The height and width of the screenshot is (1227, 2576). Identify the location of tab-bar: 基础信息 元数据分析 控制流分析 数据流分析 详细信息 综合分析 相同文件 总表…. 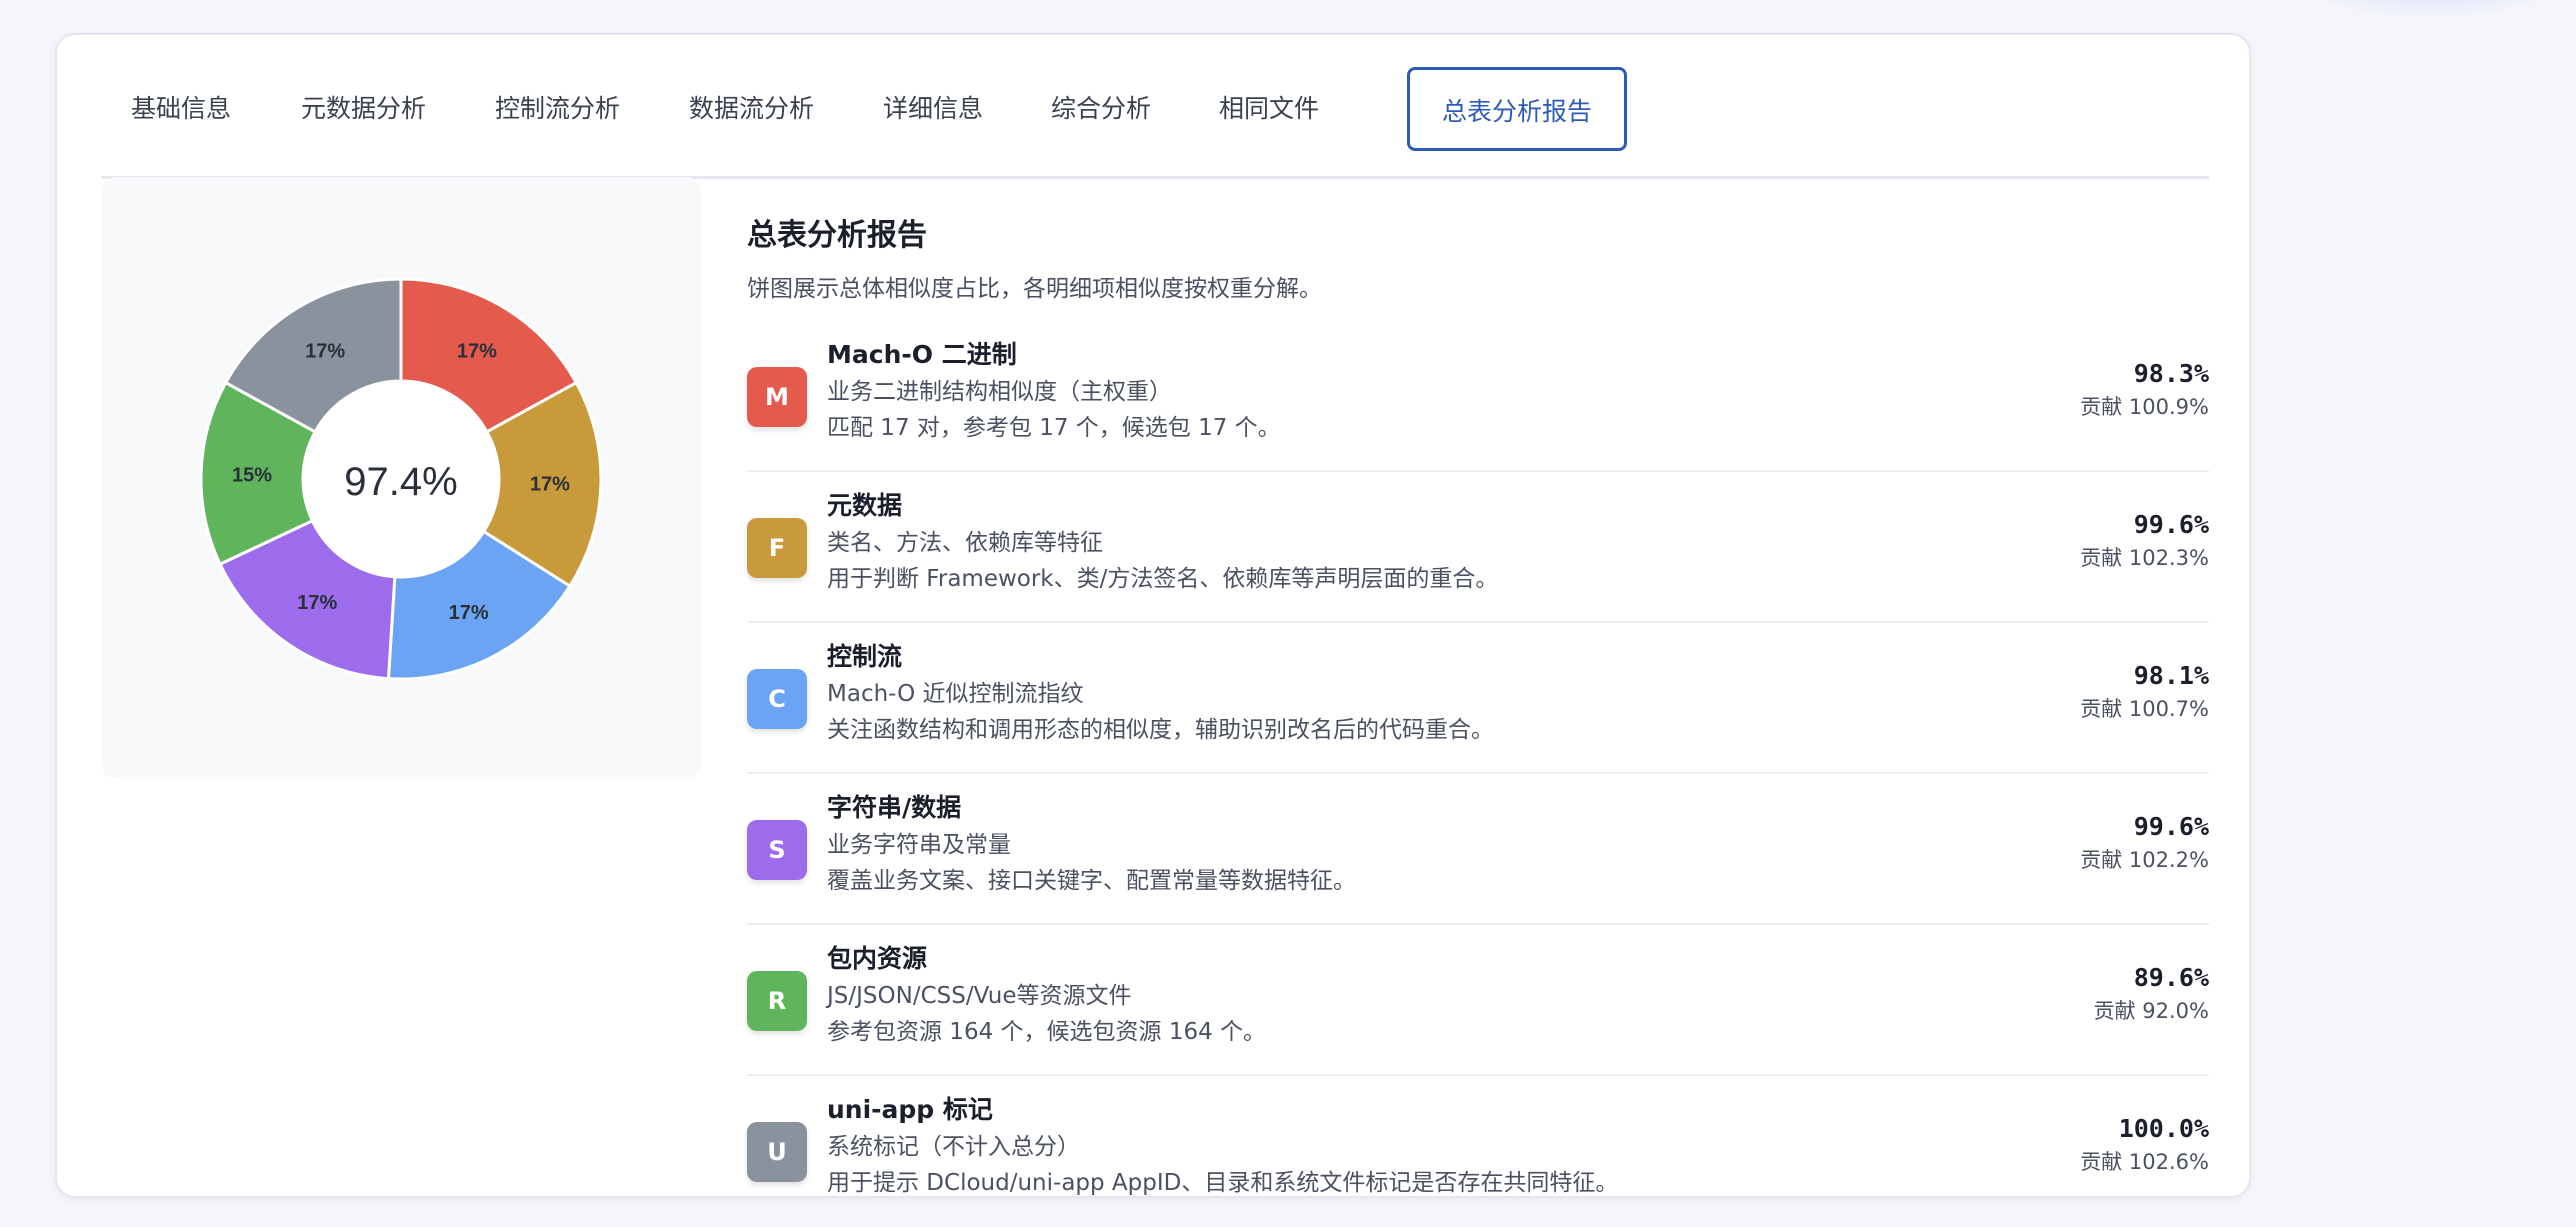
(1155, 120).